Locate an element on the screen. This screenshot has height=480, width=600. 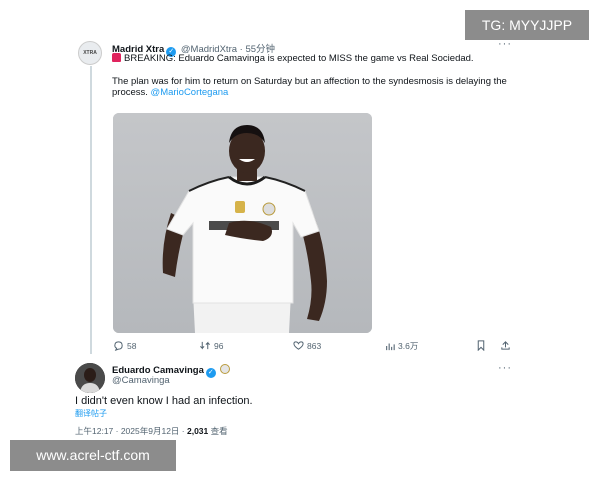
reply-count: 58 is located at coordinates (132, 346).